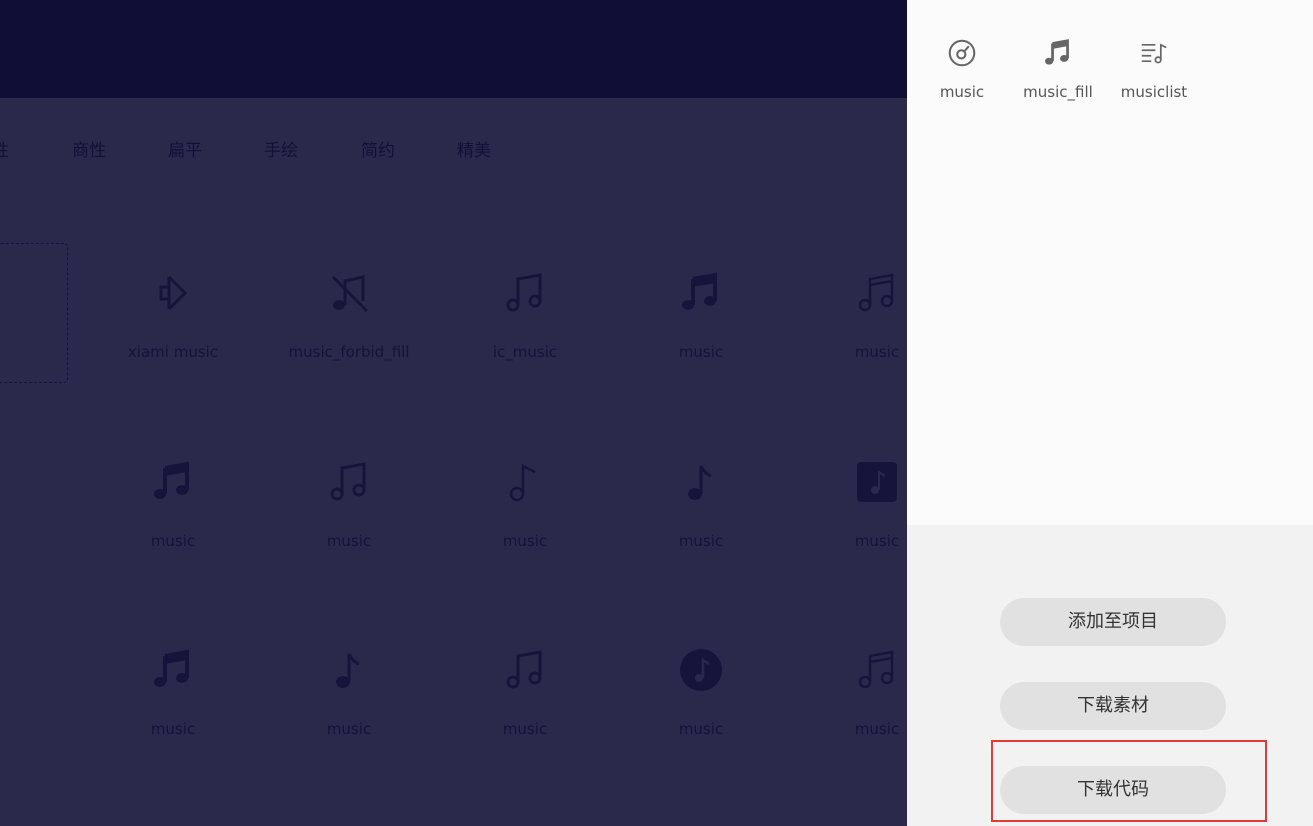 The image size is (1313, 826). What do you see at coordinates (1058, 92) in the screenshot?
I see `selected-icon-label: music_fill` at bounding box center [1058, 92].